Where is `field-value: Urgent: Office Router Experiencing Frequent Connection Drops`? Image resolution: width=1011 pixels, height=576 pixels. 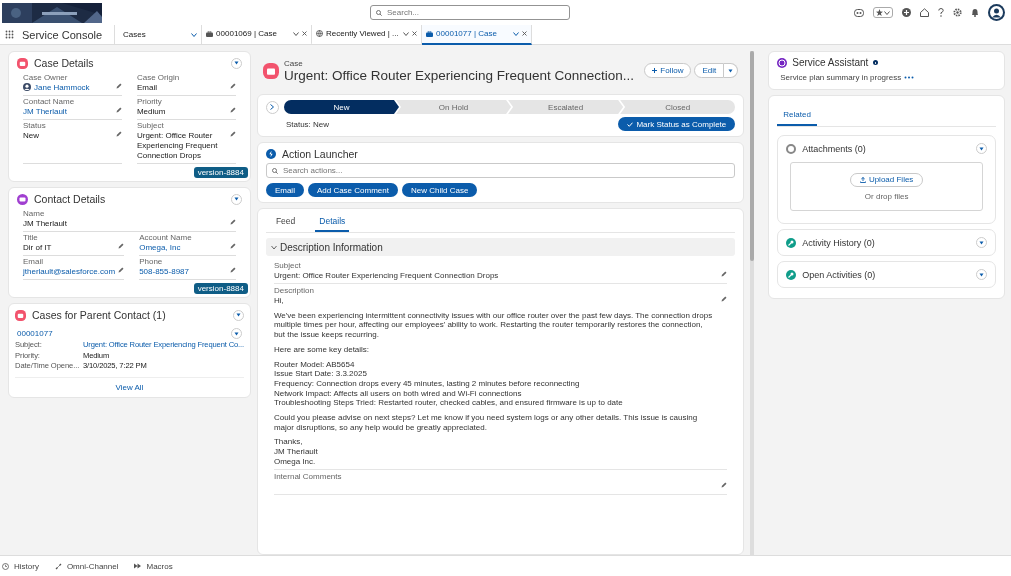 field-value: Urgent: Office Router Experiencing Frequent Connection Drops is located at coordinates (177, 146).